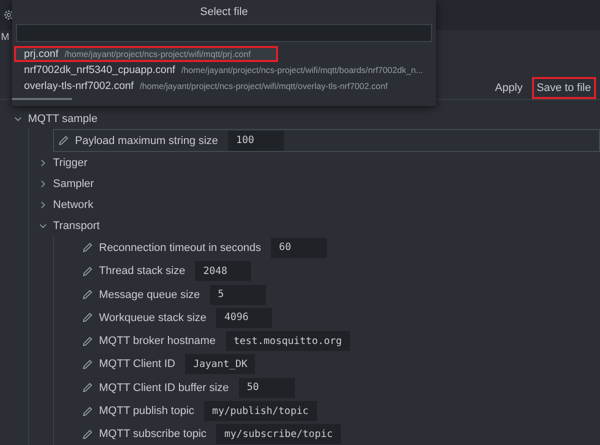 This screenshot has height=445, width=600. What do you see at coordinates (146, 54) in the screenshot?
I see `file-item: prj.conf /home/jayant/project/ncs-project/wifi/mqtt/prj.conf` at bounding box center [146, 54].